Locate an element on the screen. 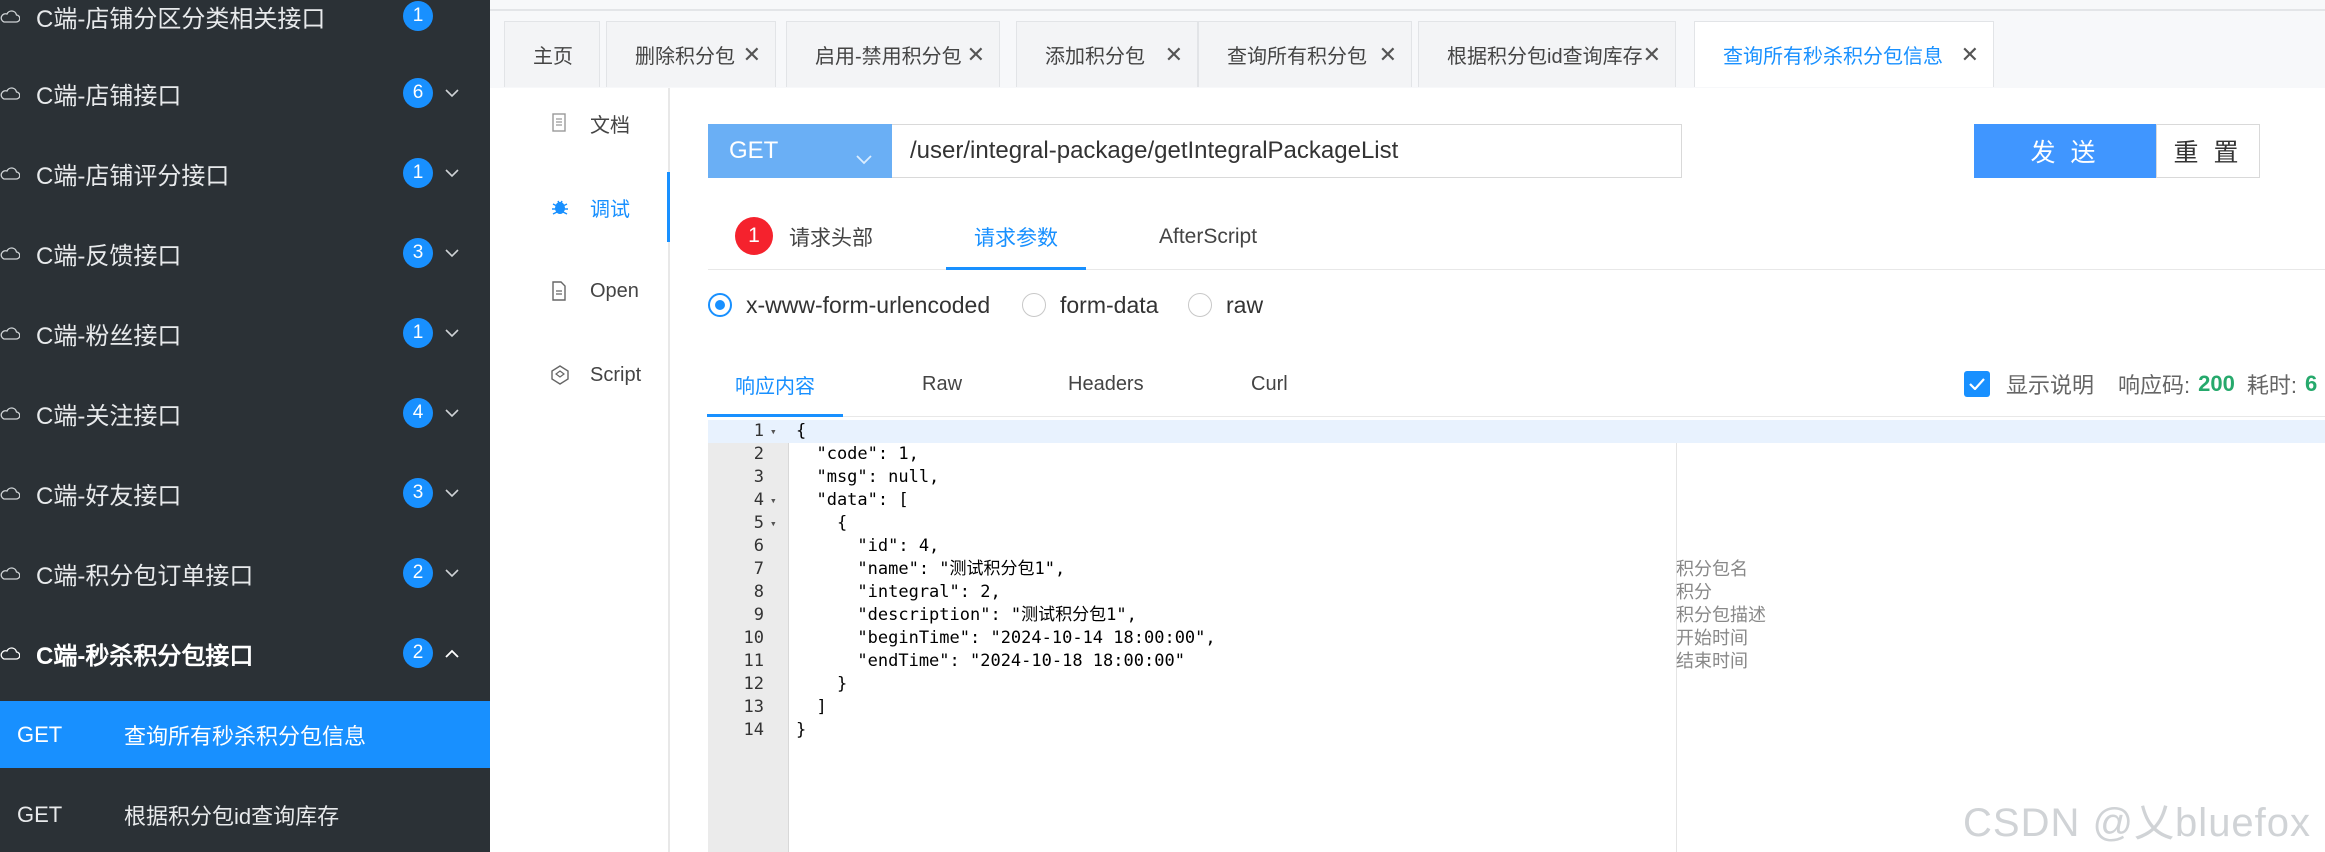 The image size is (2325, 852). code-text: { is located at coordinates (801, 431).